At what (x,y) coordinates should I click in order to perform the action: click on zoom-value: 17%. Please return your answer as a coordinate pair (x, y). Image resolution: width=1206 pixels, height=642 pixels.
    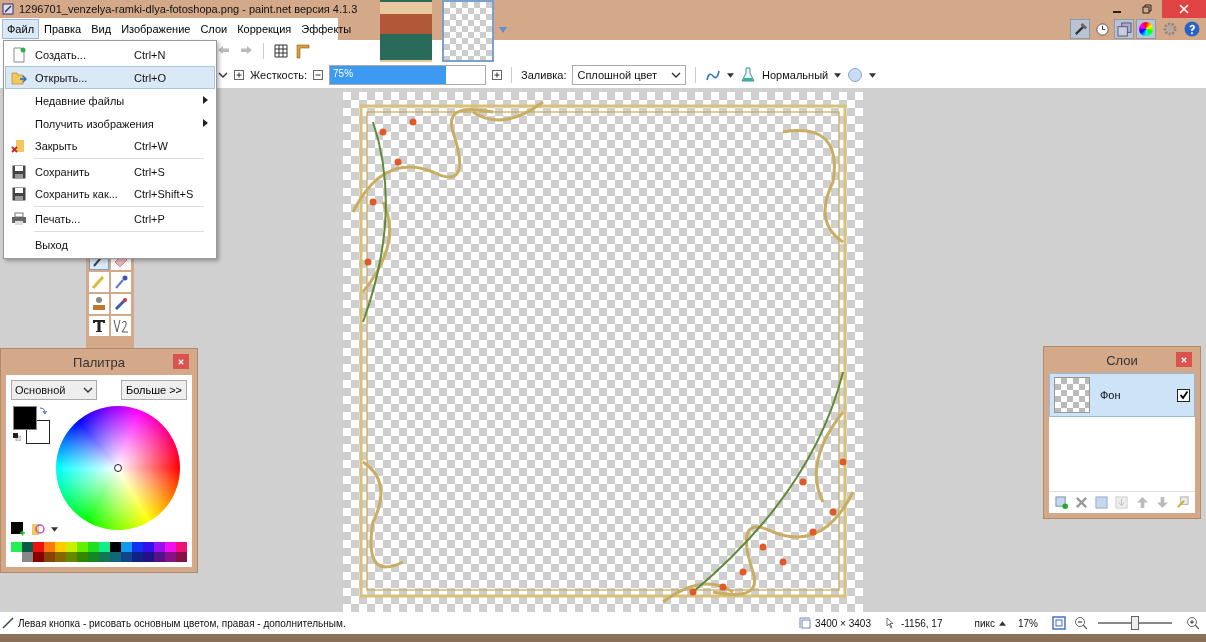
    Looking at the image, I should click on (1028, 623).